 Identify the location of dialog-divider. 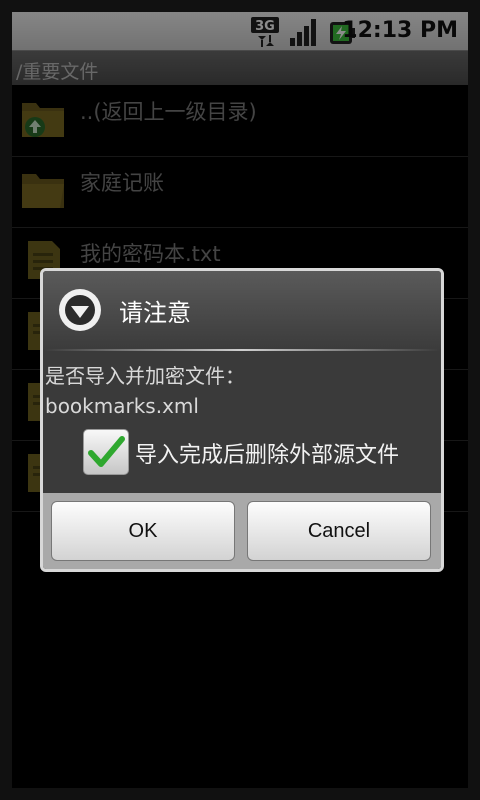
(242, 350).